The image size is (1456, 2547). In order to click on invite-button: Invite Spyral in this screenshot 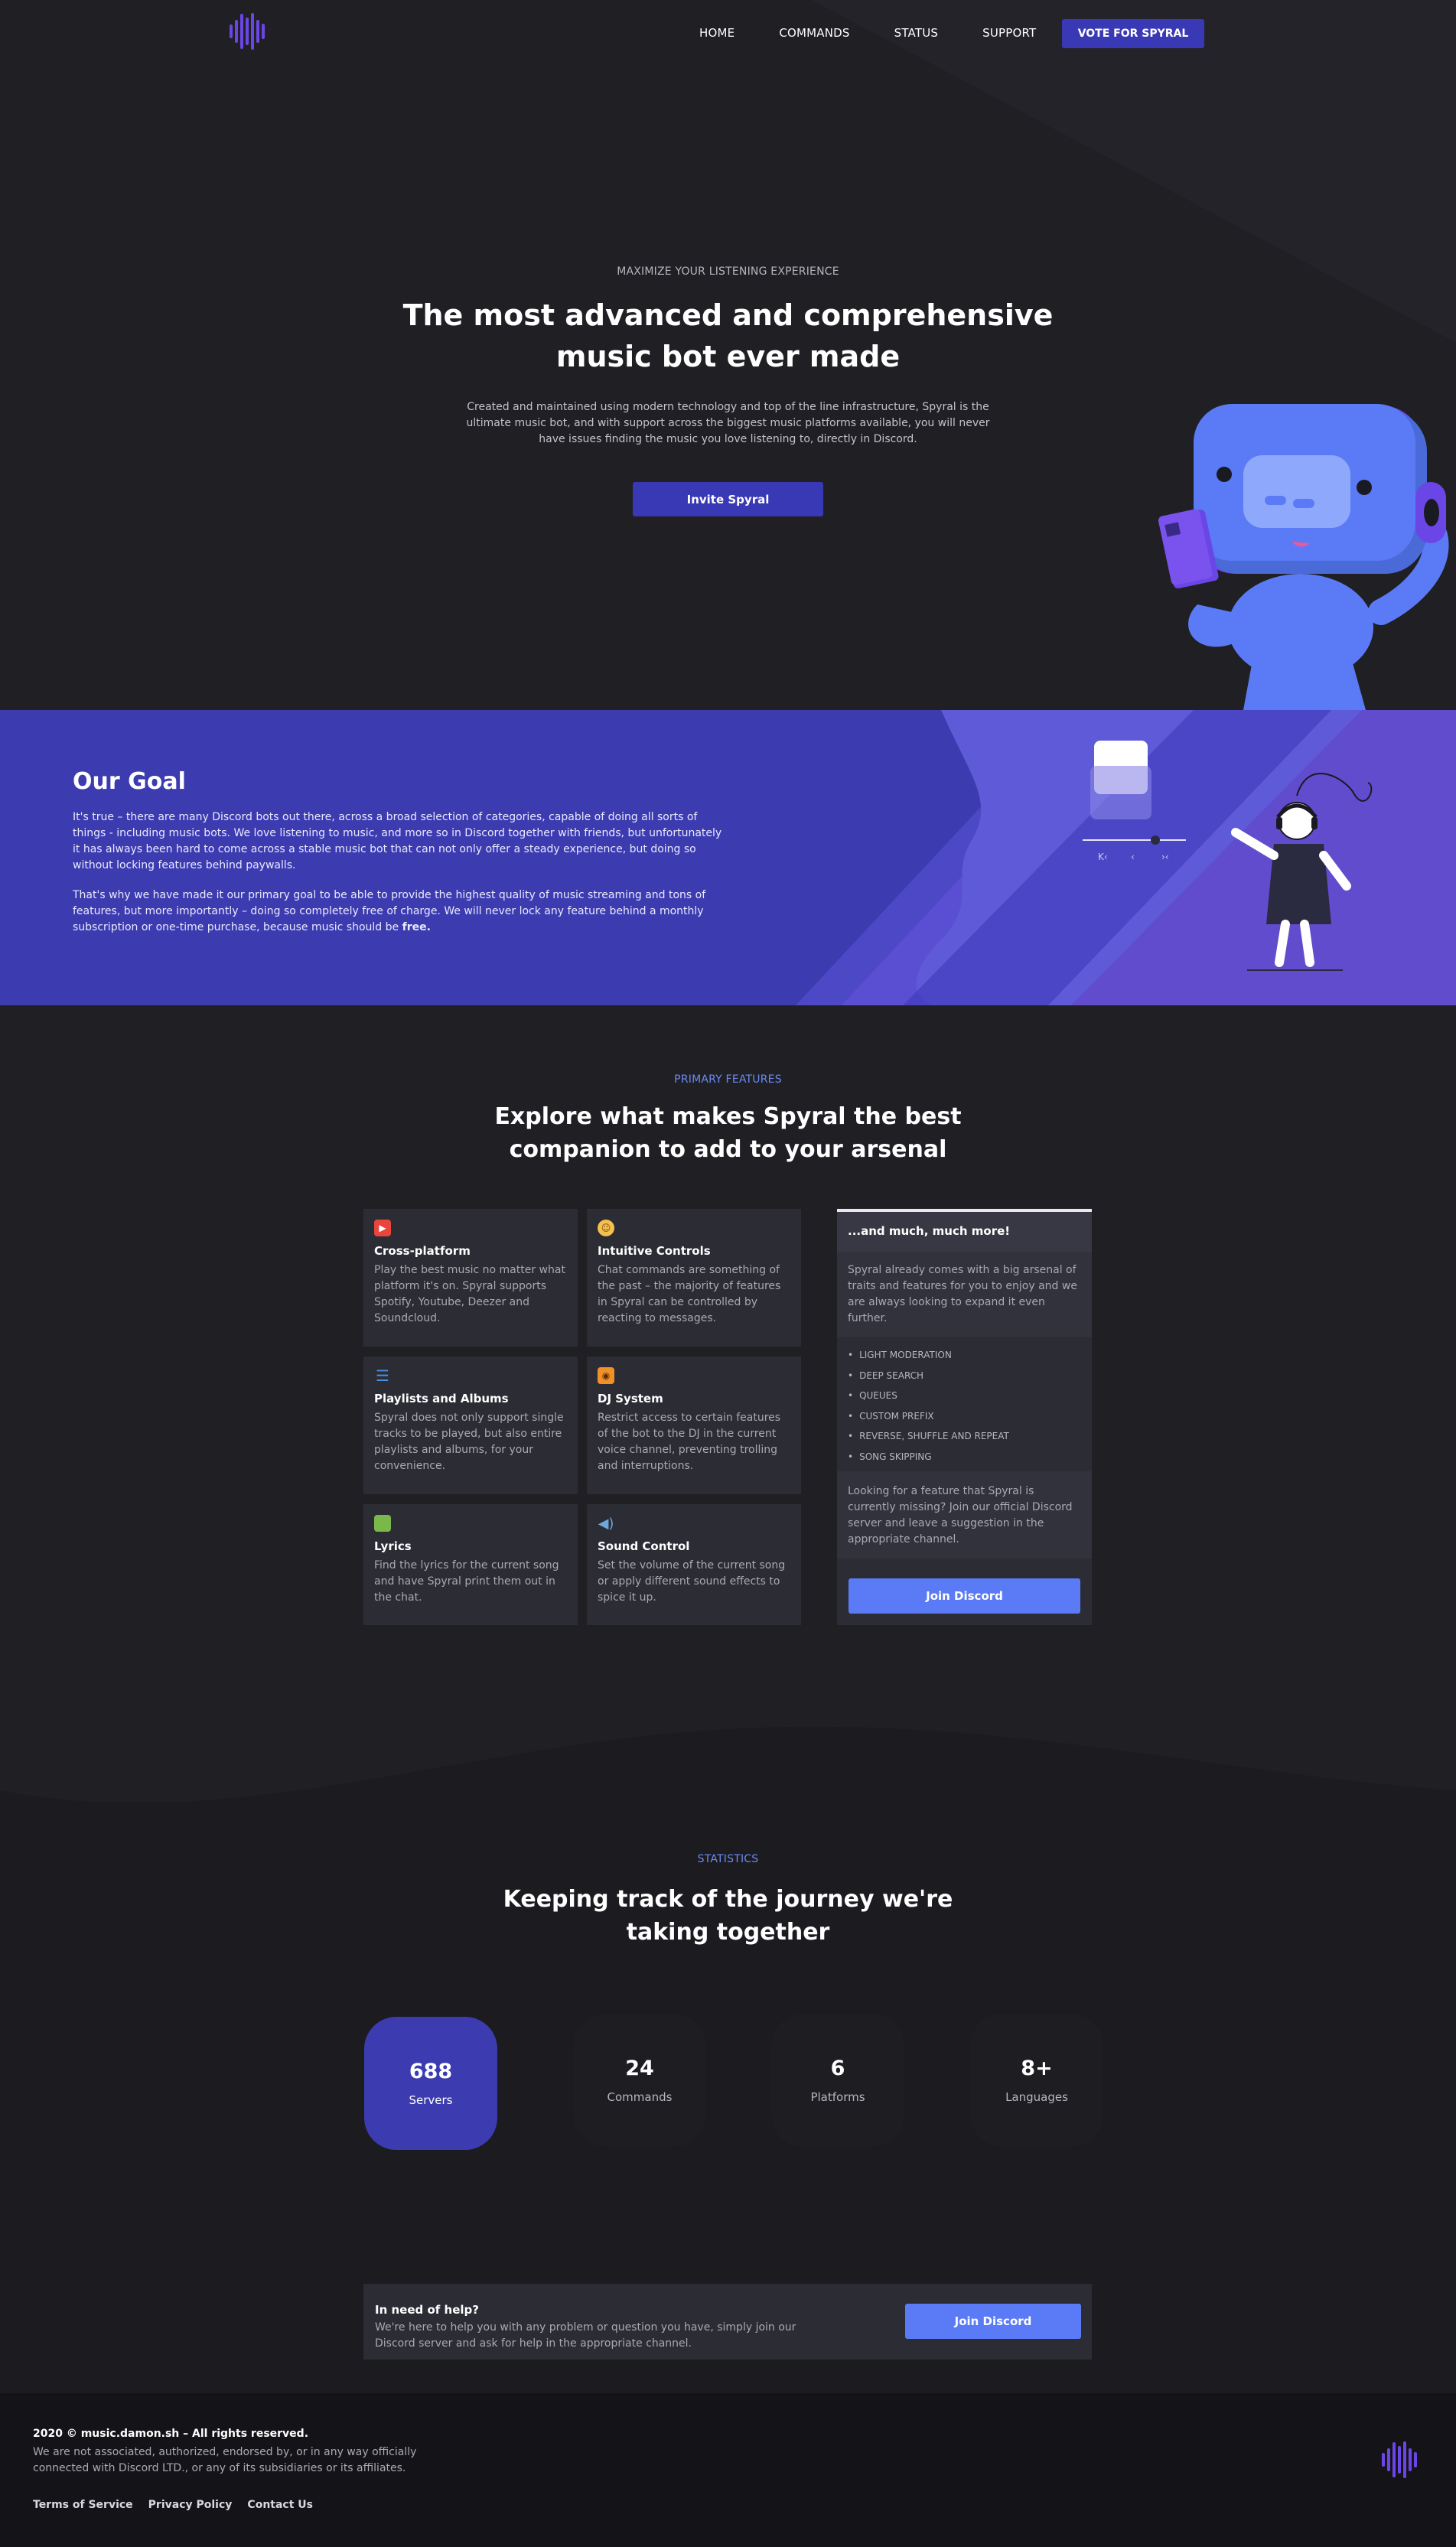, I will do `click(728, 499)`.